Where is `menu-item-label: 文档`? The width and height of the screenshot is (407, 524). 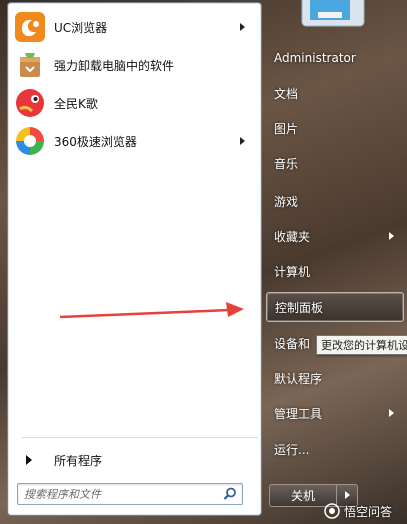
menu-item-label: 文档 is located at coordinates (286, 93).